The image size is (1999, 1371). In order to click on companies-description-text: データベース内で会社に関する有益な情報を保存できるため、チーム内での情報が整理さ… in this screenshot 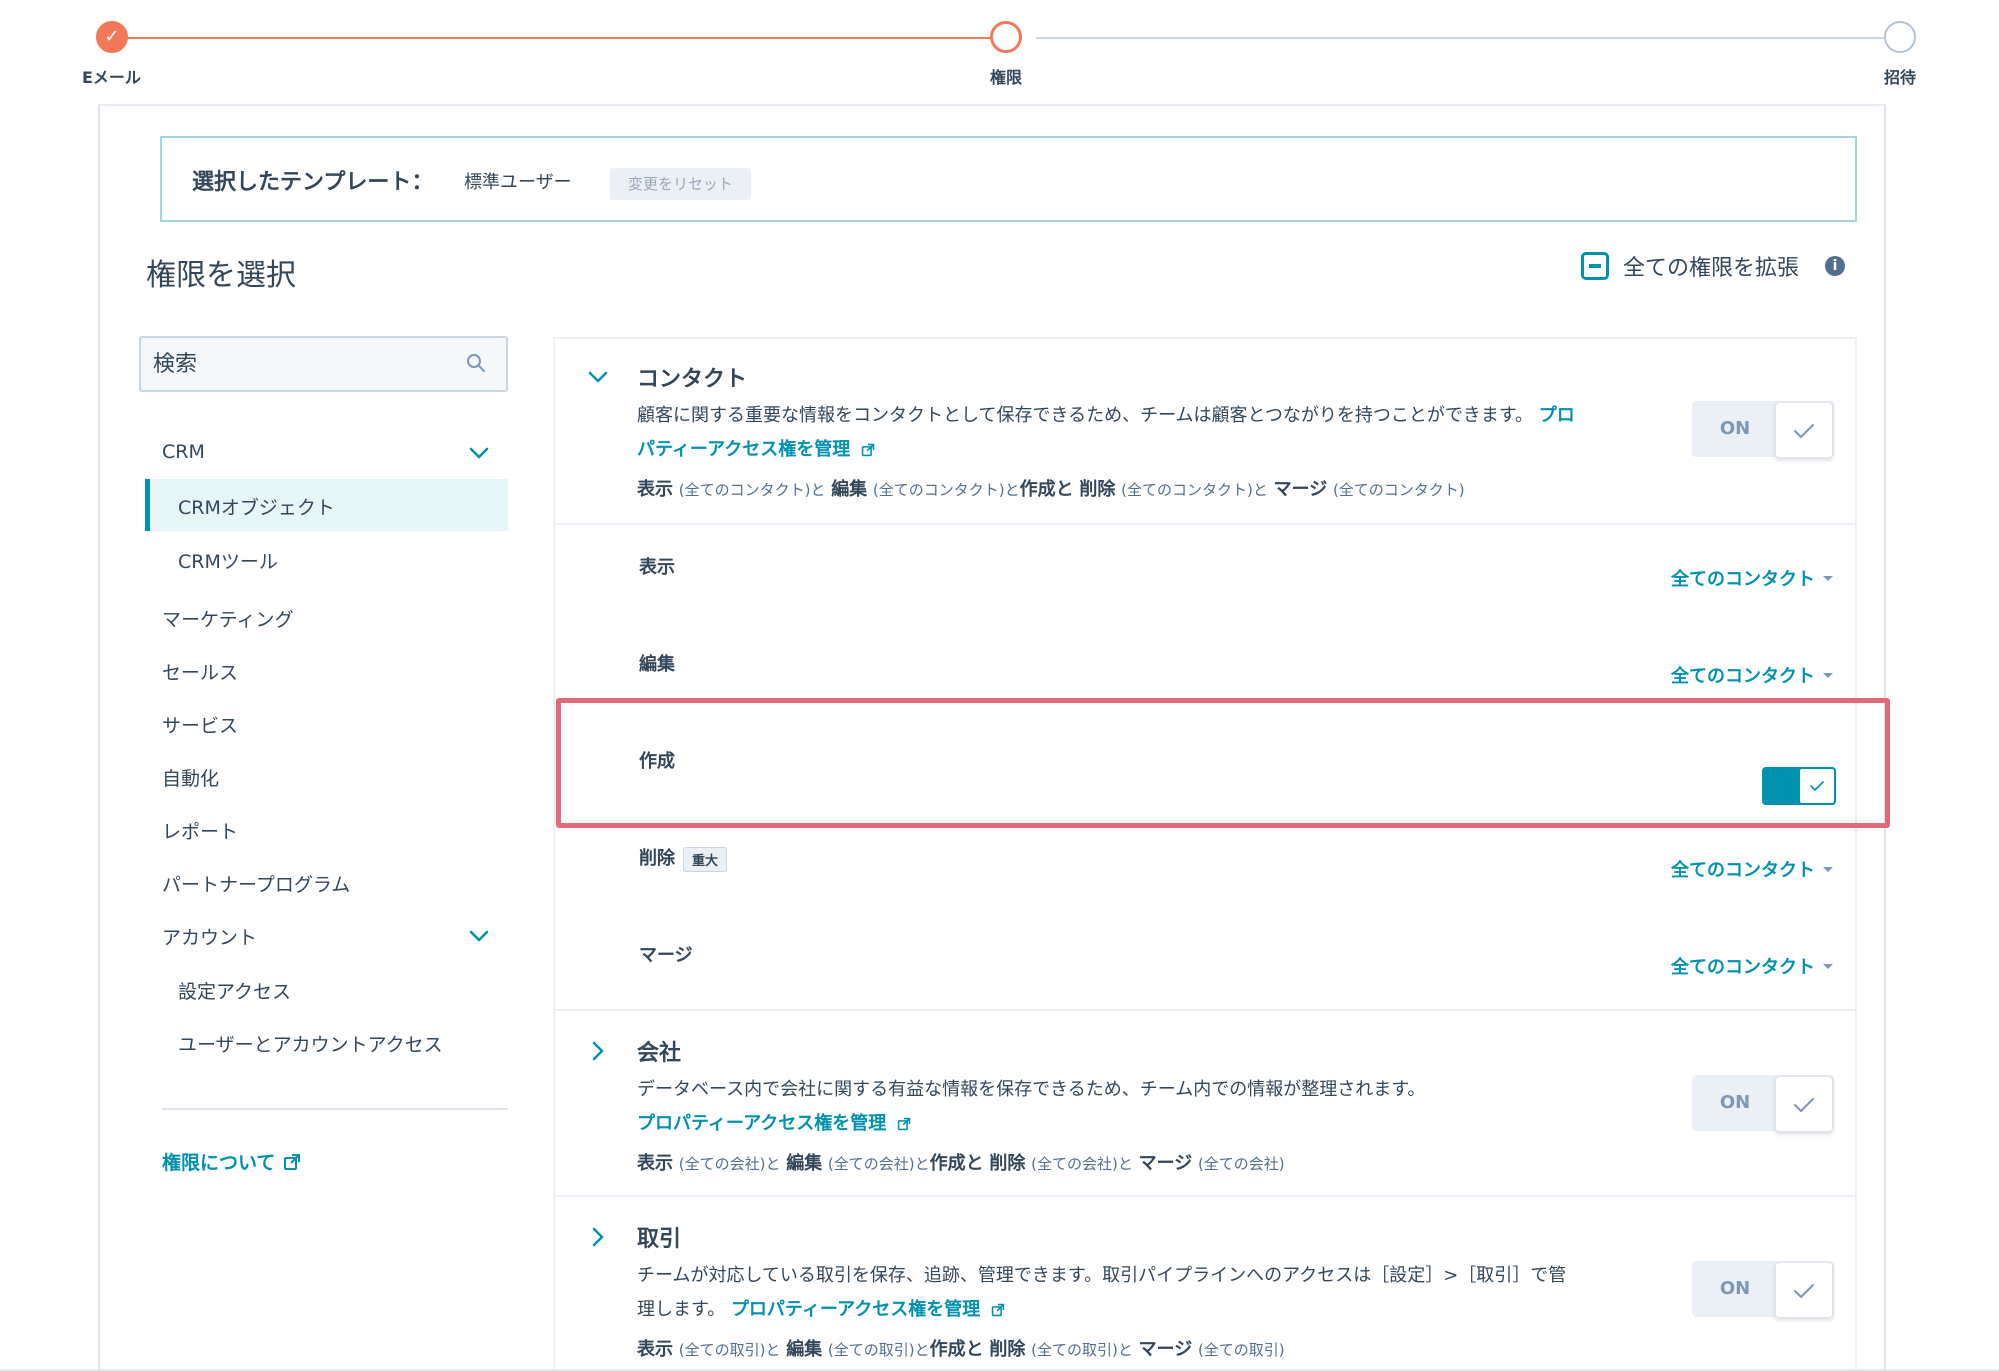, I will do `click(1031, 1089)`.